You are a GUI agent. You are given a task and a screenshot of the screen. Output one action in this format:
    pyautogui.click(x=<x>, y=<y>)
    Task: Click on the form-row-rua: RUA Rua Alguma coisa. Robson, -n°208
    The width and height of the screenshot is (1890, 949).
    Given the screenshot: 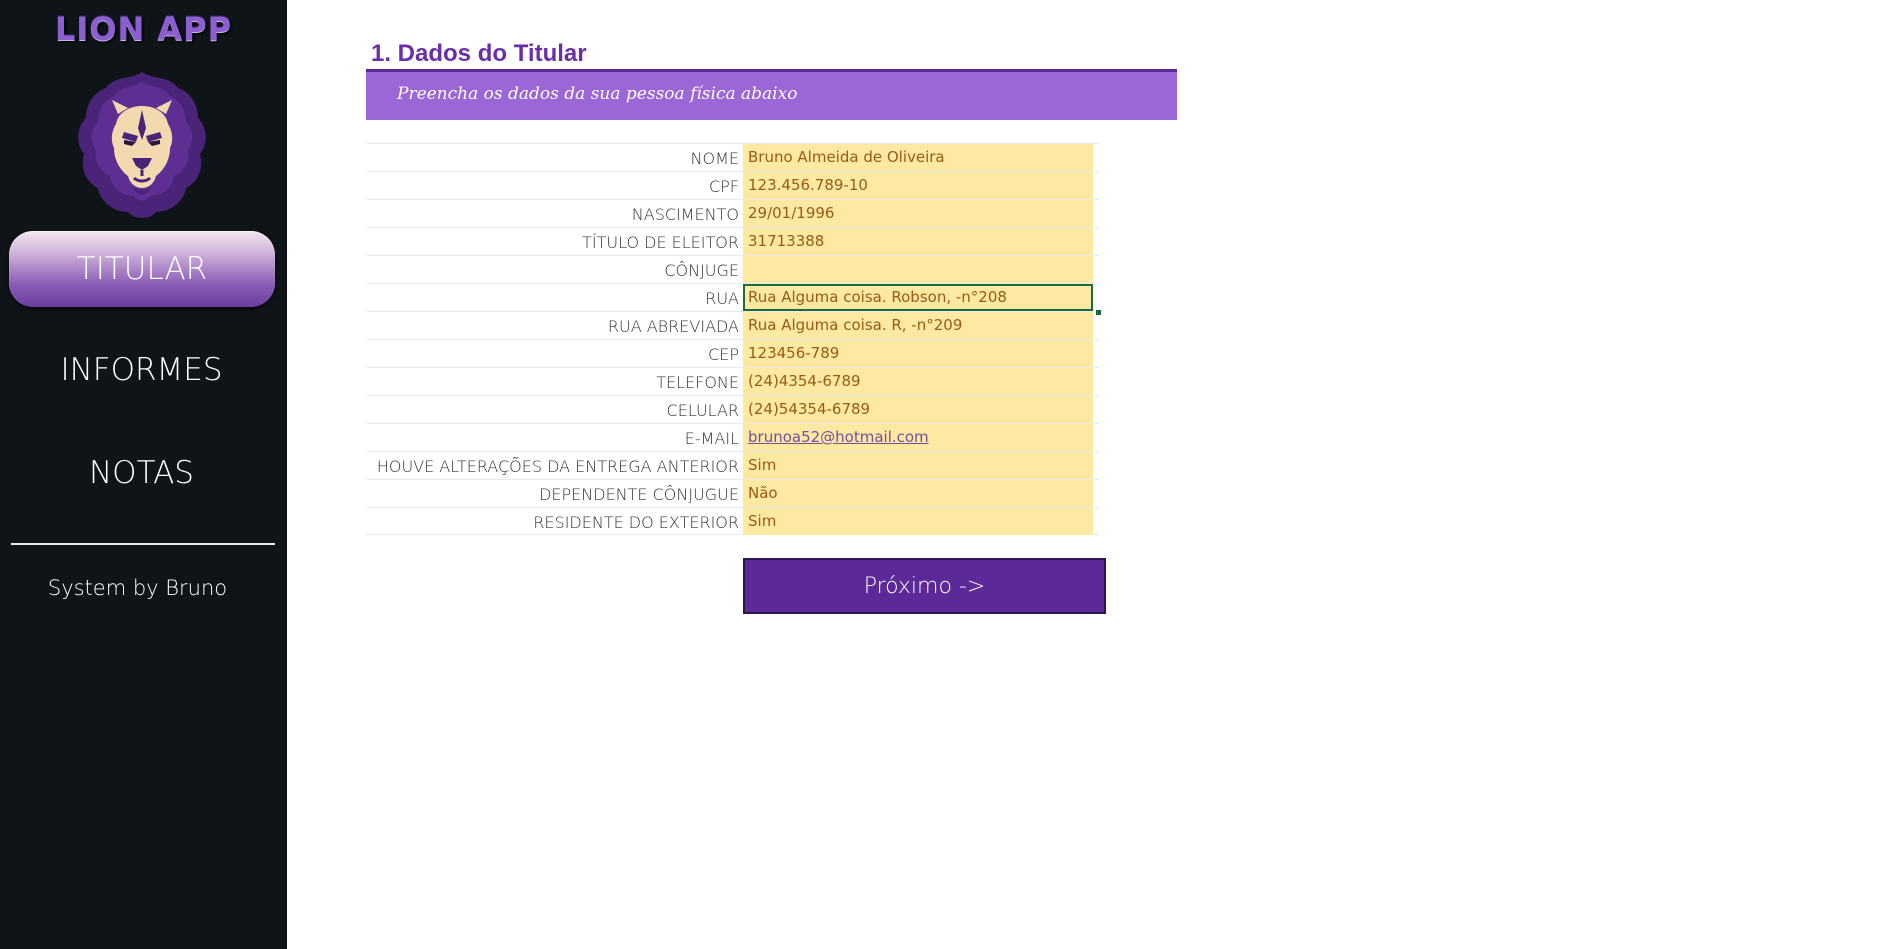 What is the action you would take?
    pyautogui.click(x=732, y=297)
    